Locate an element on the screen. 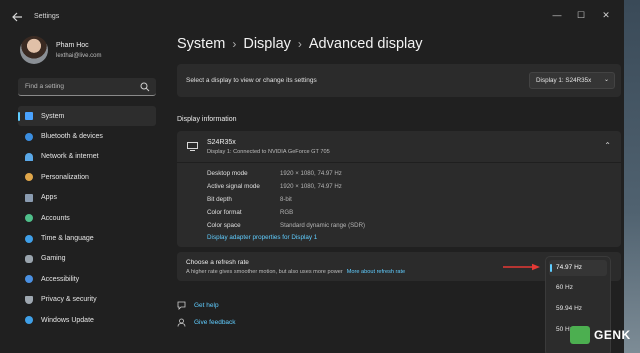 This screenshot has width=640, height=353. sidebar-item-accessibility: Accessibility is located at coordinates (87, 279).